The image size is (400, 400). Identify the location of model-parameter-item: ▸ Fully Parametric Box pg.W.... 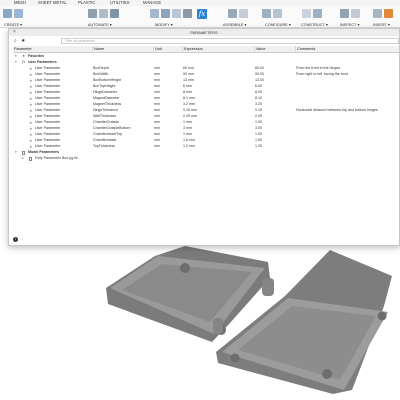
(206, 159).